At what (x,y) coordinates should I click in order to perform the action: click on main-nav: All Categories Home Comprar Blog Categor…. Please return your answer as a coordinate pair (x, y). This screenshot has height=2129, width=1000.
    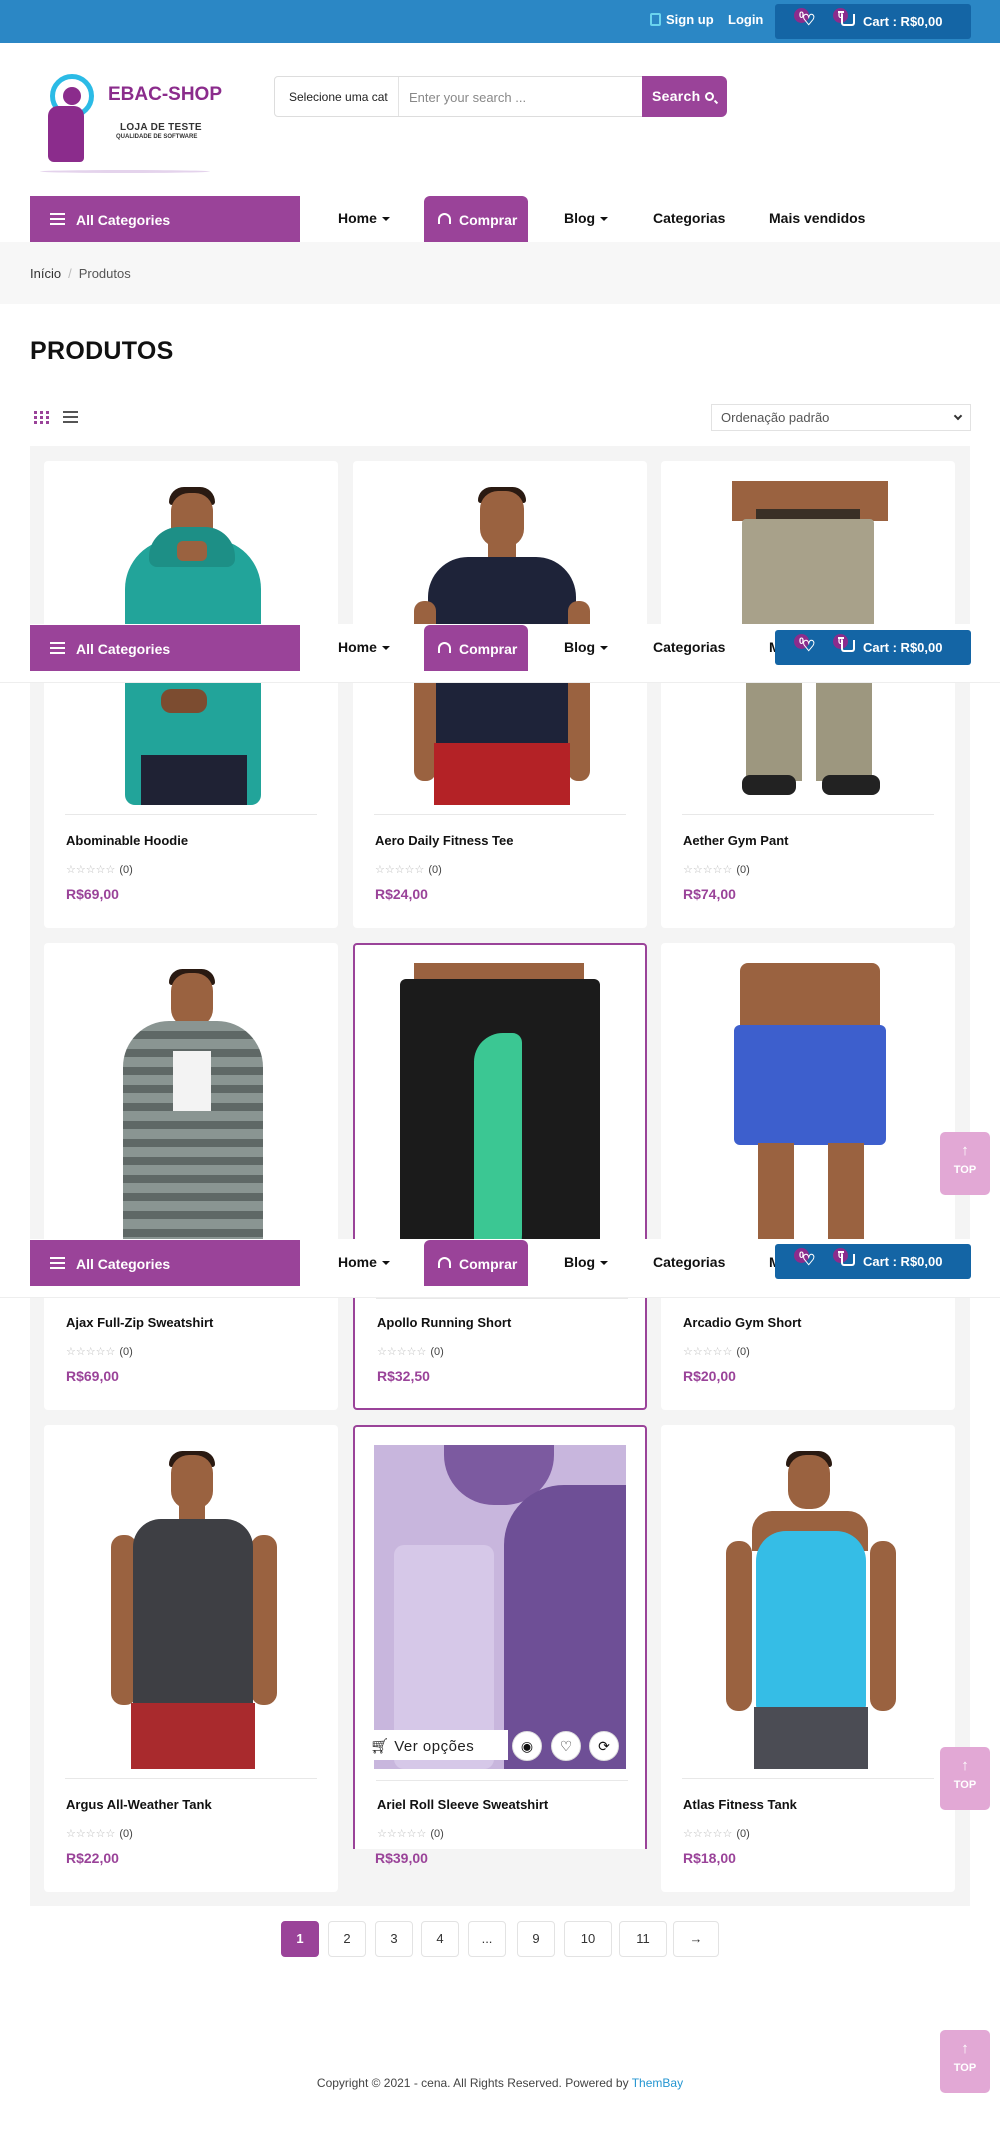
    Looking at the image, I should click on (500, 219).